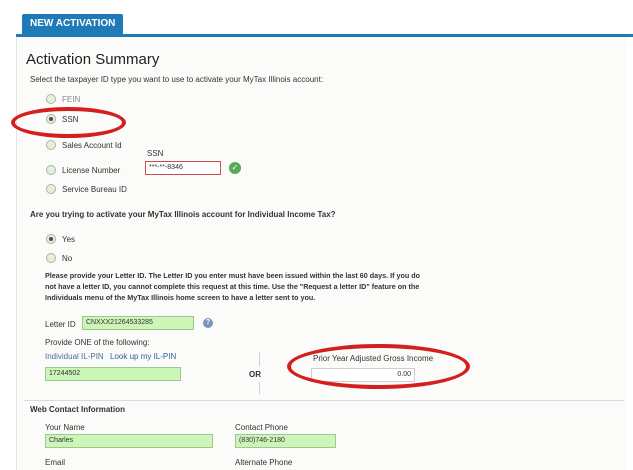  Describe the element at coordinates (129, 441) in the screenshot. I see `your-name-input: Charles` at that location.